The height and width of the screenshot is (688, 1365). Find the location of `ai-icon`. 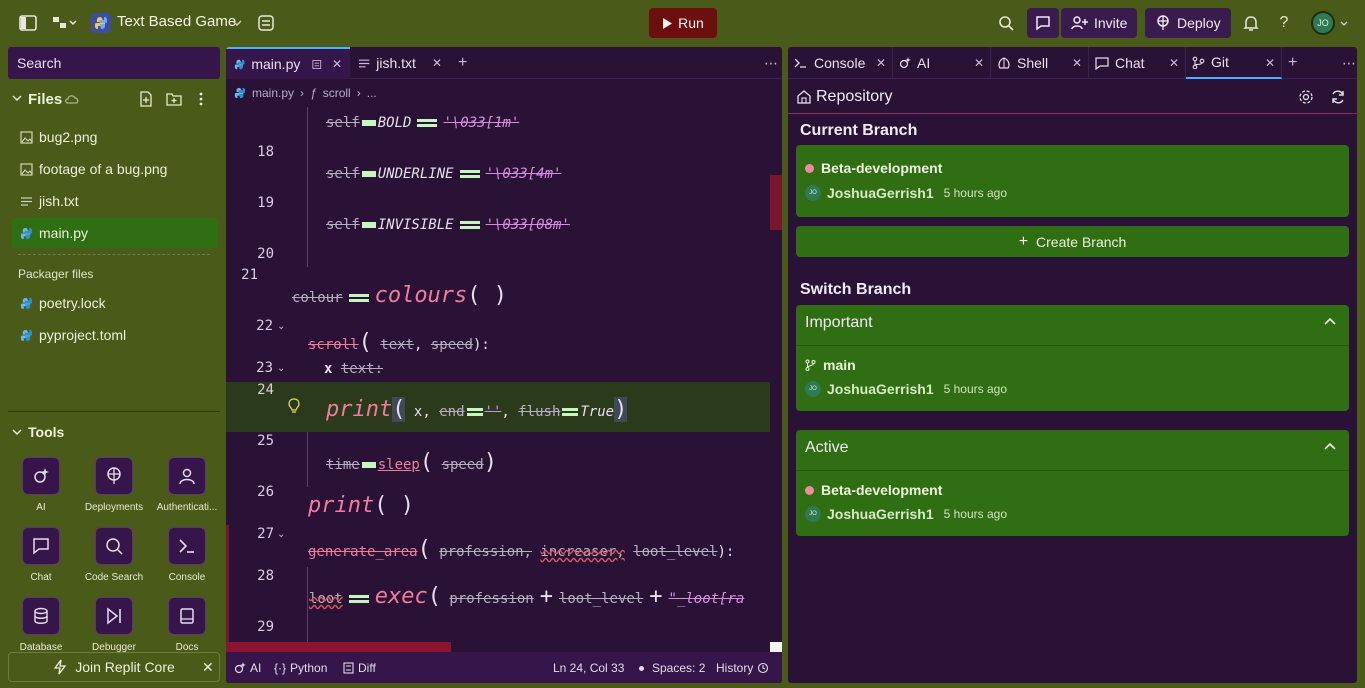

ai-icon is located at coordinates (240, 668).